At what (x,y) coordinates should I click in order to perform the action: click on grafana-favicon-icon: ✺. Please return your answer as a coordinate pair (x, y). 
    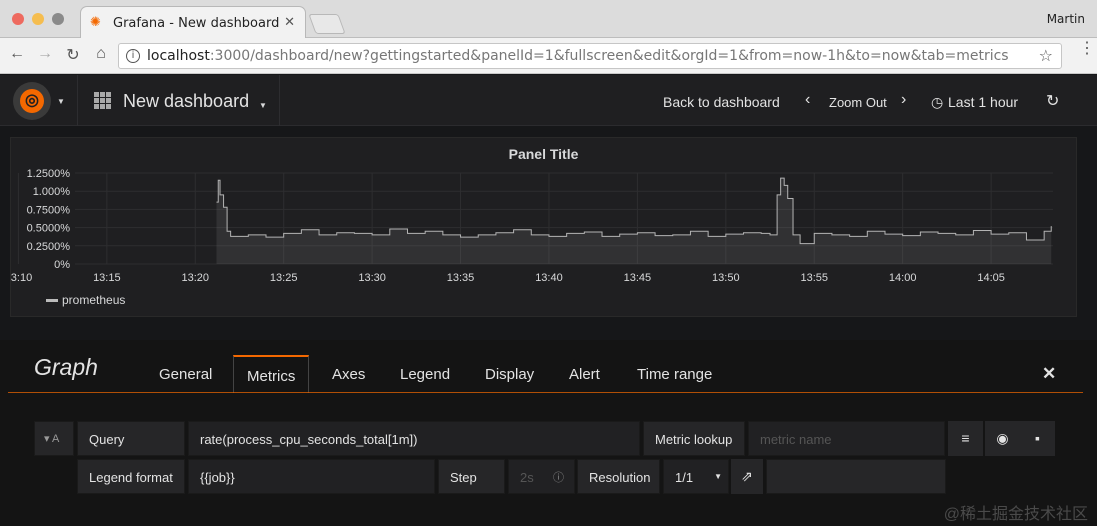
    Looking at the image, I should click on (95, 22).